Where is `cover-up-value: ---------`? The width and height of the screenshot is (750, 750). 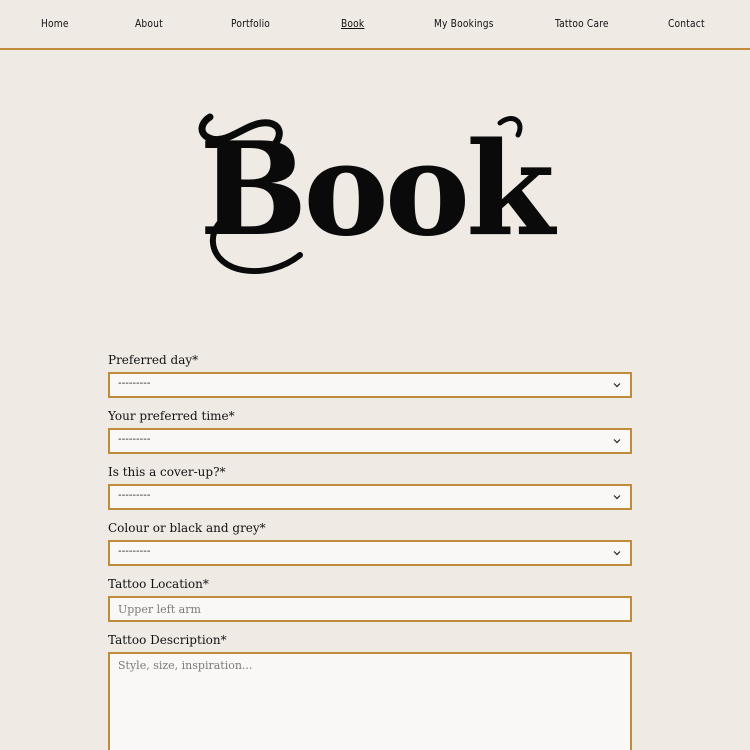 cover-up-value: --------- is located at coordinates (134, 495).